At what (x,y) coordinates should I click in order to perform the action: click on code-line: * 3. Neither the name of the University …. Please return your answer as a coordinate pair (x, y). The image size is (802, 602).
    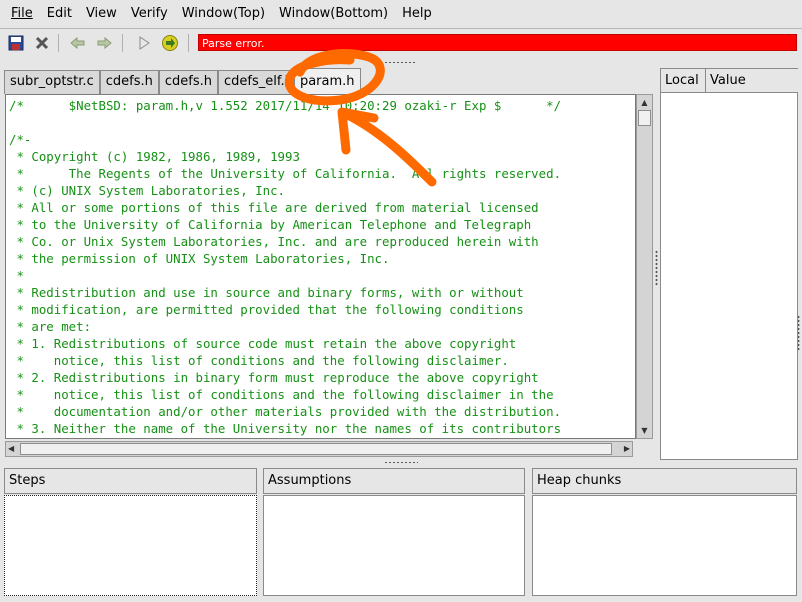
    Looking at the image, I should click on (285, 428).